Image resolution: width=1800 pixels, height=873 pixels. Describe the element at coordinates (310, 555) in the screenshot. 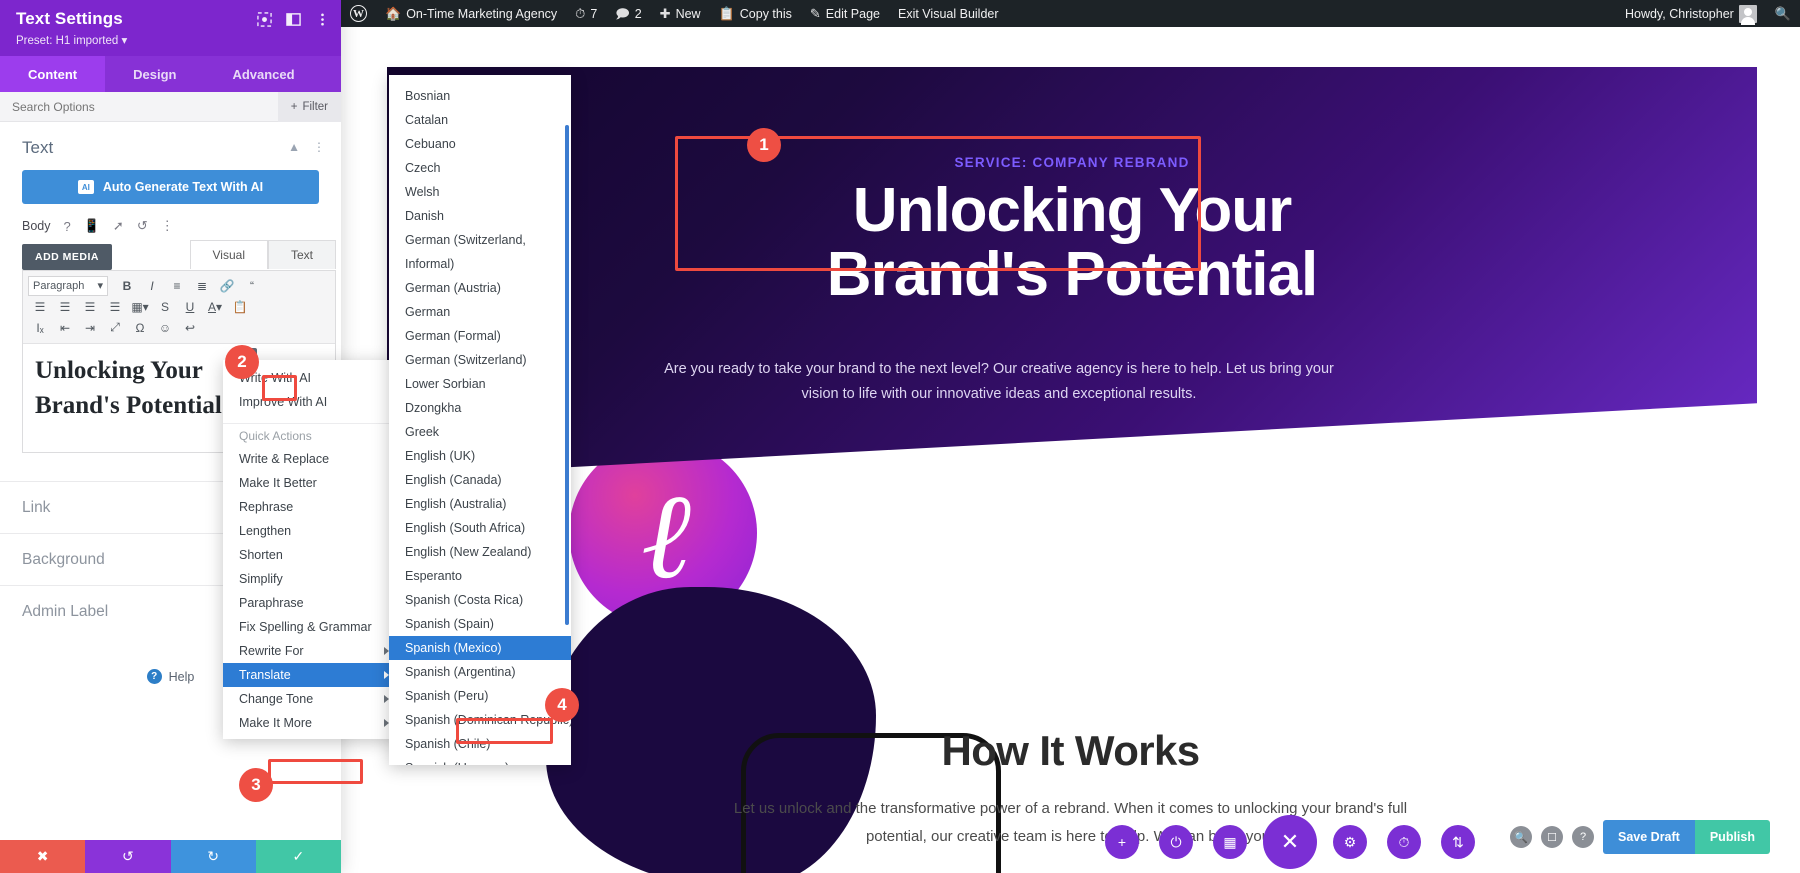

I see `menu-item-shorten: Shorten` at that location.